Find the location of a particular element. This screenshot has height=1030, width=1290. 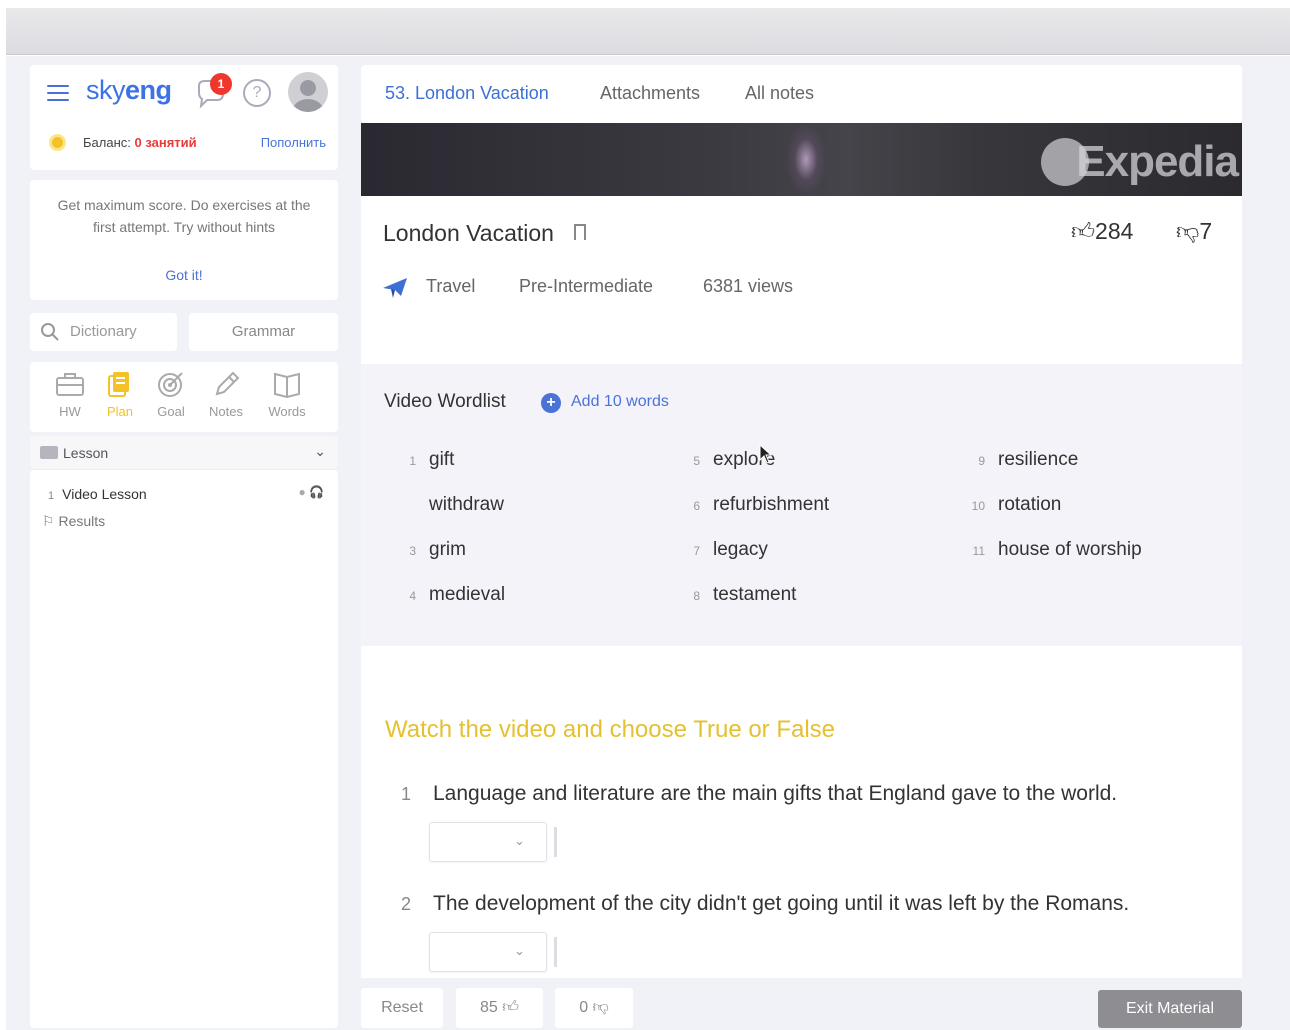

tool-hw: HW is located at coordinates (70, 394).